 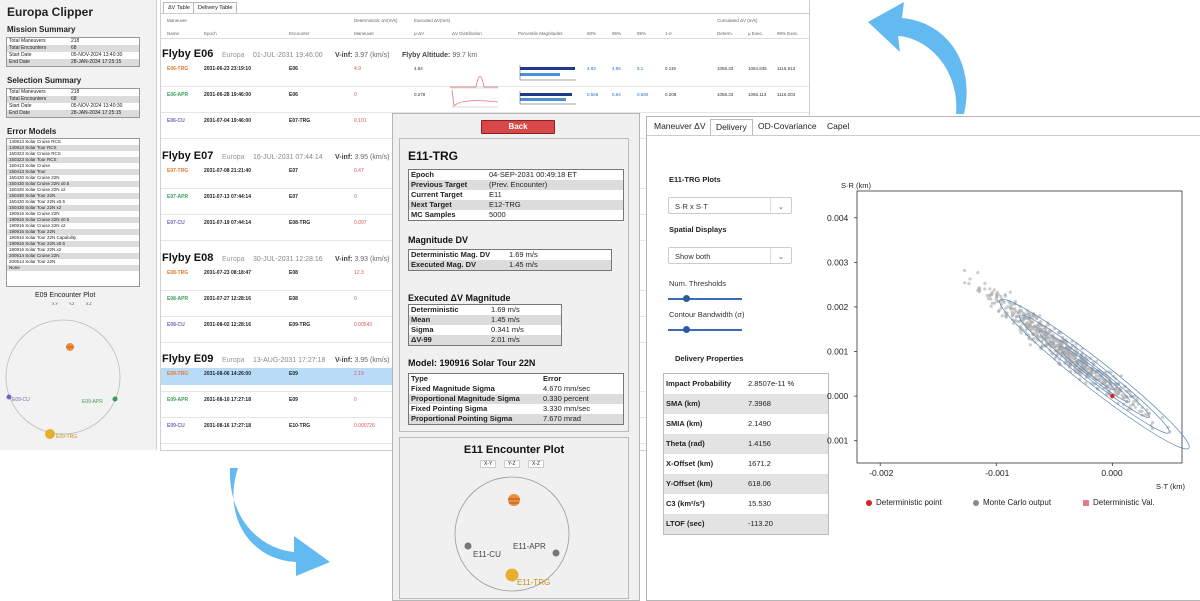 What do you see at coordinates (176, 121) in the screenshot?
I see `maneuver-name: E06-CU` at bounding box center [176, 121].